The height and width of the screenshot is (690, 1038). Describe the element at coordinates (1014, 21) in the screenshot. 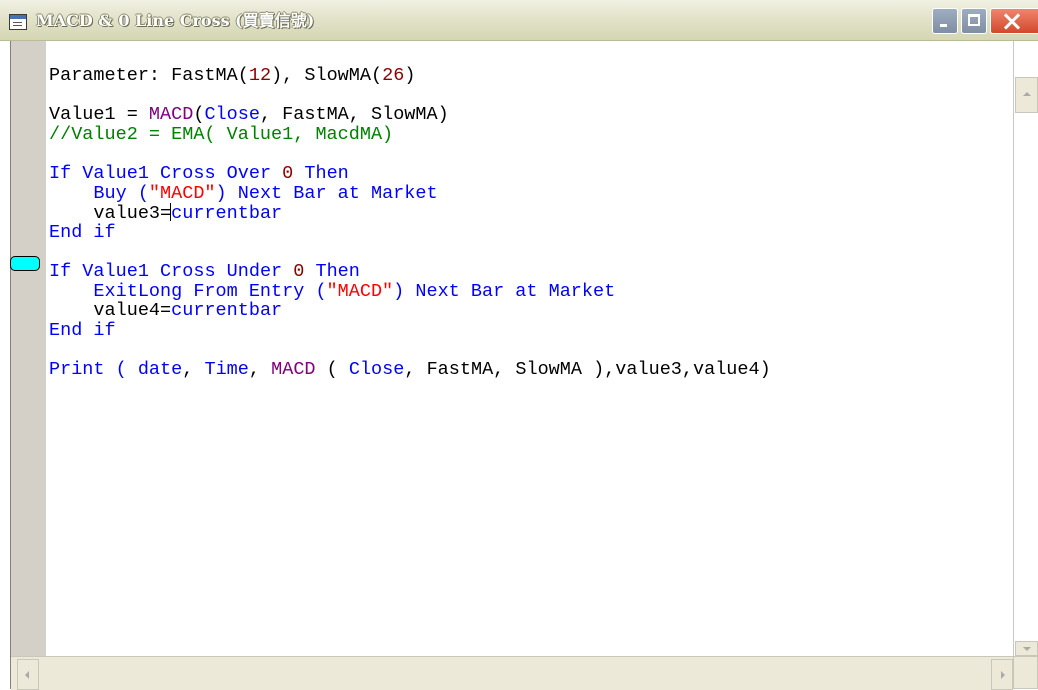

I see `close-button` at that location.